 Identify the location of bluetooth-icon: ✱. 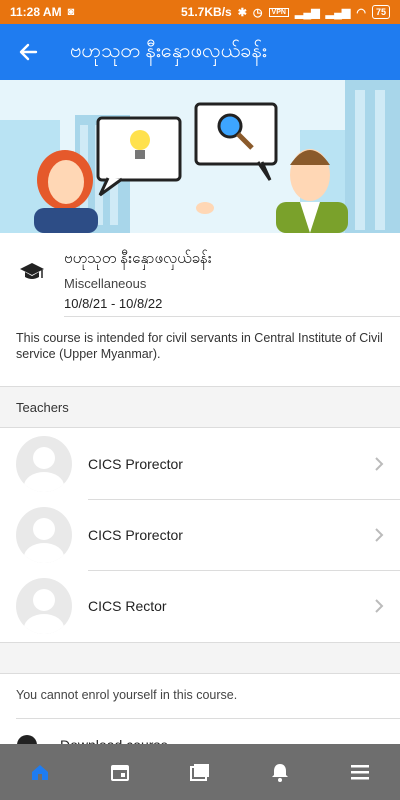
(242, 12).